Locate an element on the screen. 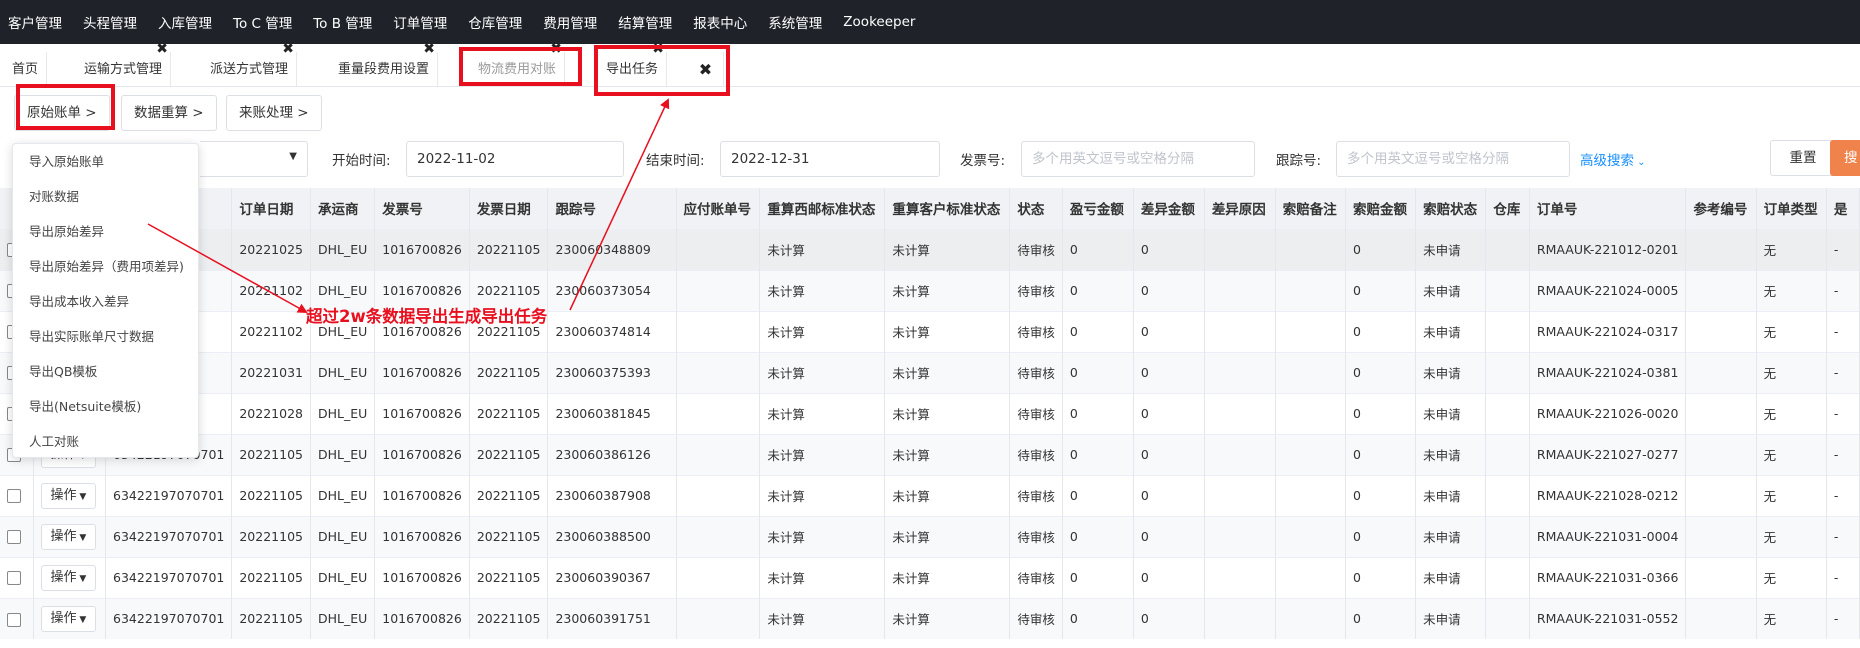 This screenshot has height=648, width=1860. incoming-bill-button: 来账处理 > is located at coordinates (274, 113).